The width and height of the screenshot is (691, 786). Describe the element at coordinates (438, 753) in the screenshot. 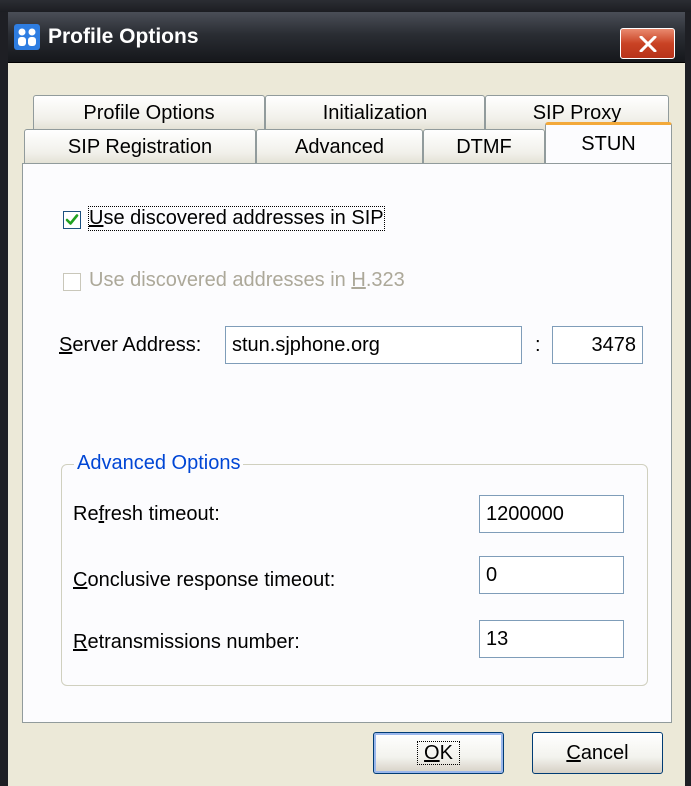

I see `ok-button: OK` at that location.